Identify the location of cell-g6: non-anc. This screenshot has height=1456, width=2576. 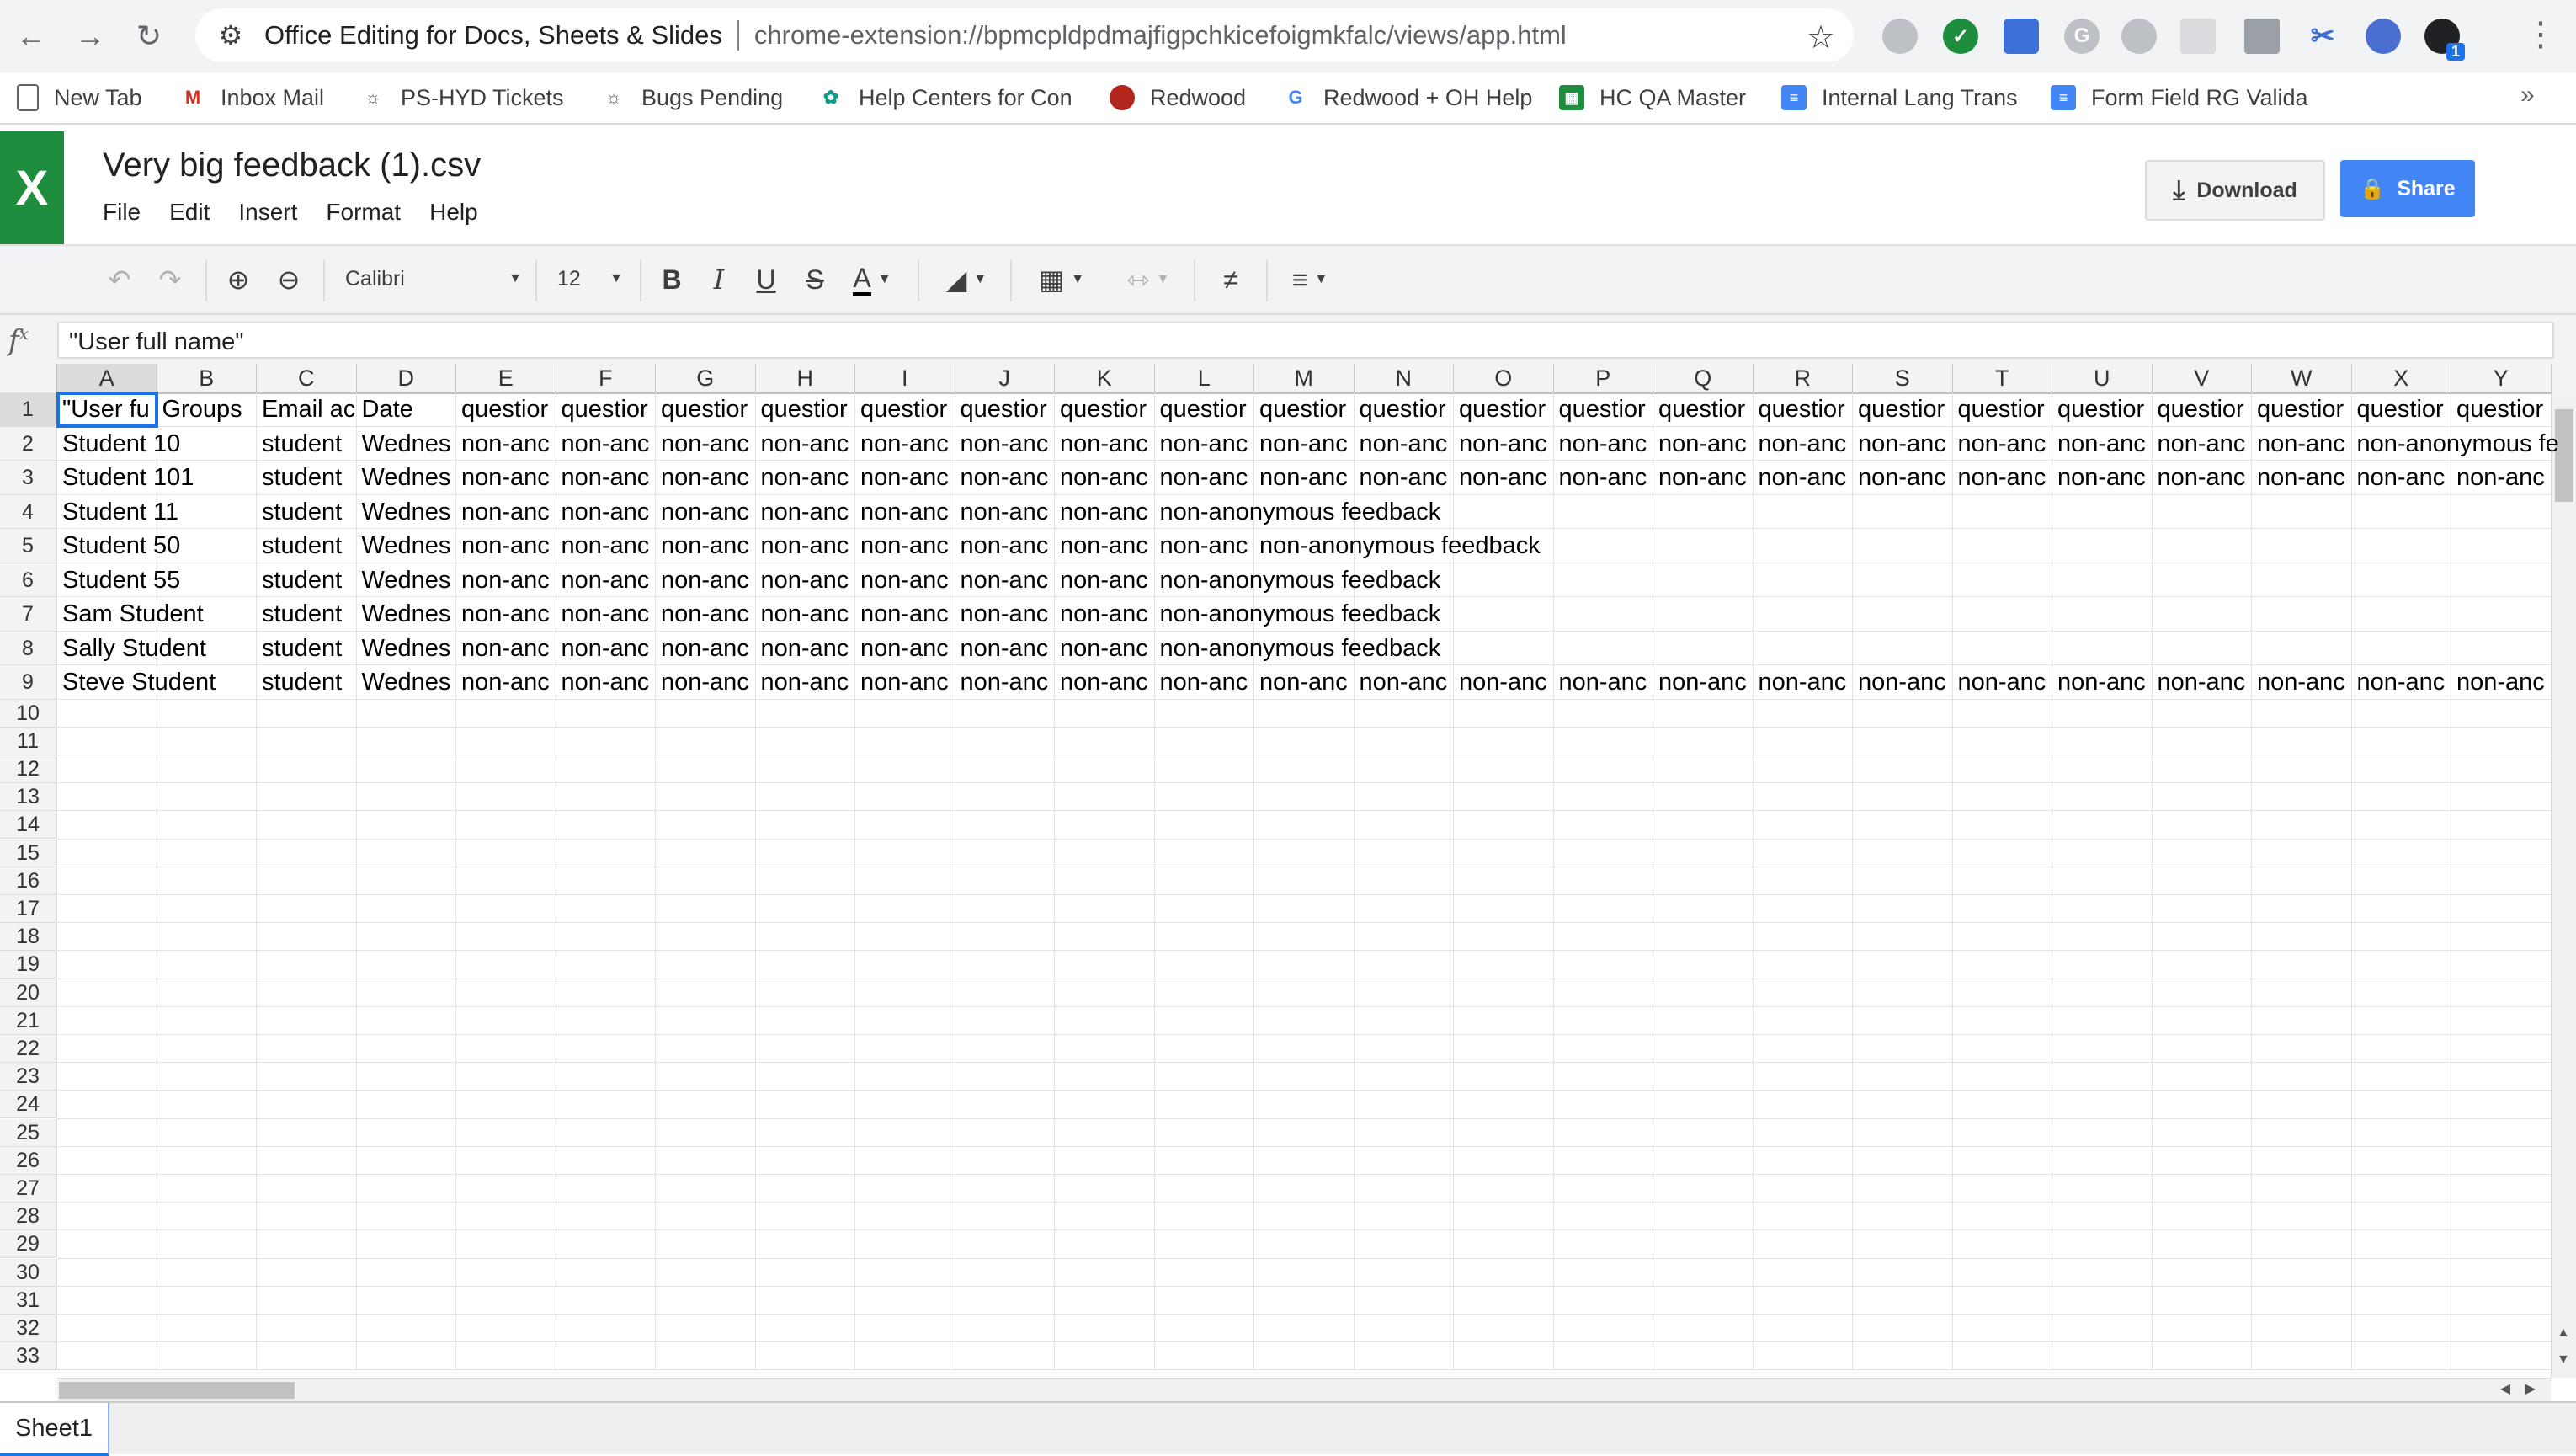
(706, 580).